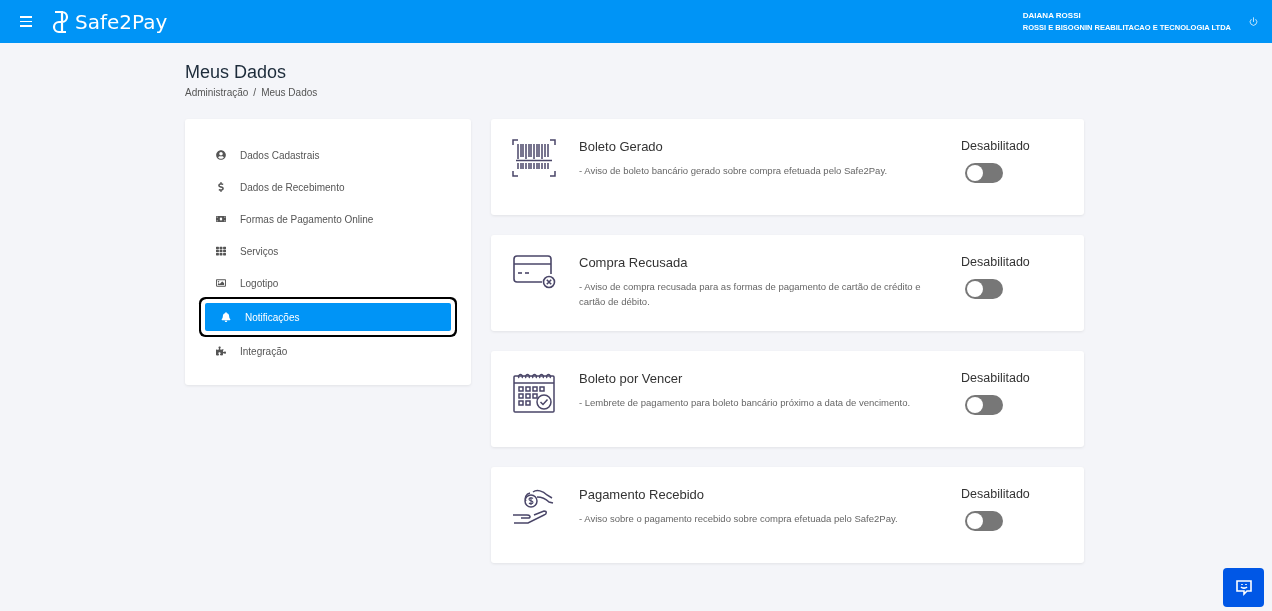  What do you see at coordinates (328, 187) in the screenshot?
I see `menu-item: Dados de Recebimento` at bounding box center [328, 187].